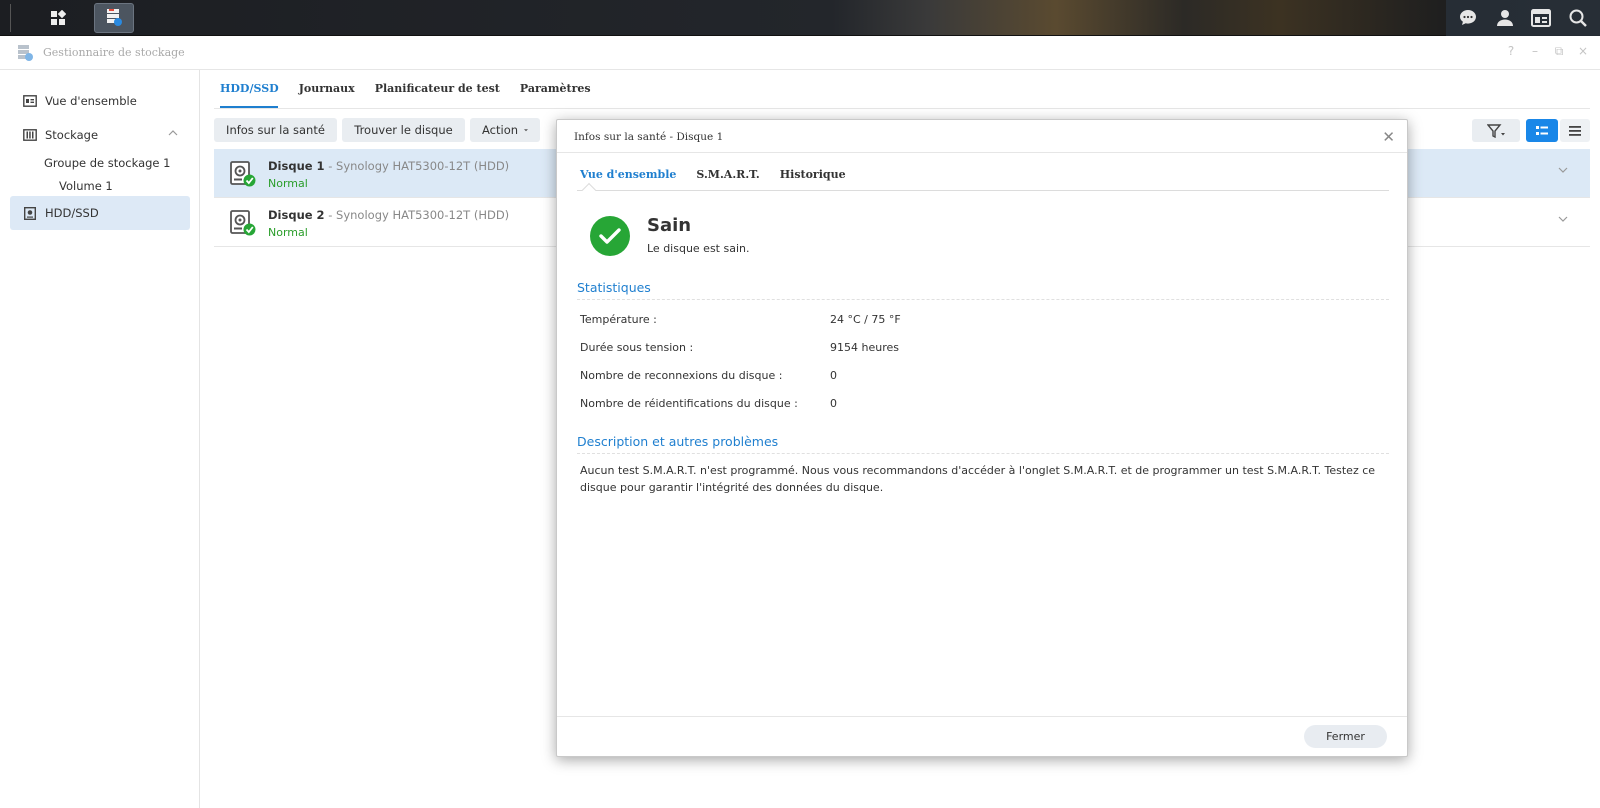  I want to click on chevron-up-icon, so click(173, 133).